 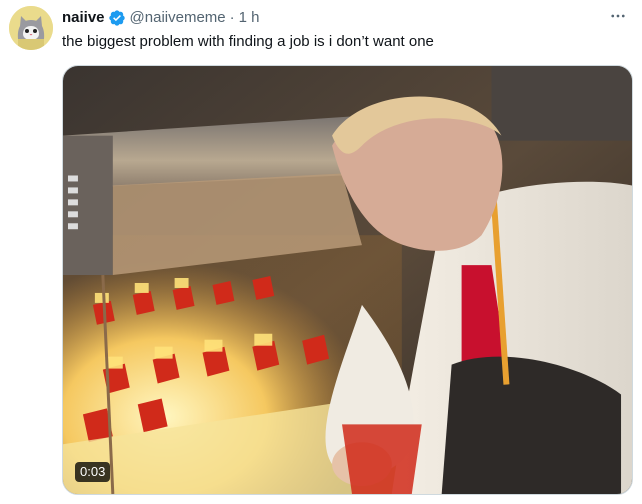 What do you see at coordinates (249, 18) in the screenshot?
I see `timestamp: 1 h` at bounding box center [249, 18].